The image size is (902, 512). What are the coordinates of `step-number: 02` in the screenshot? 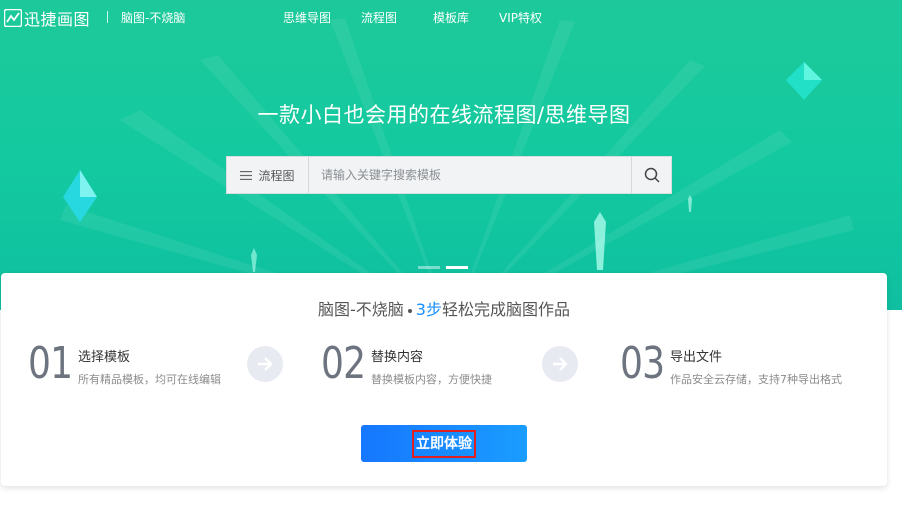 It's located at (343, 363).